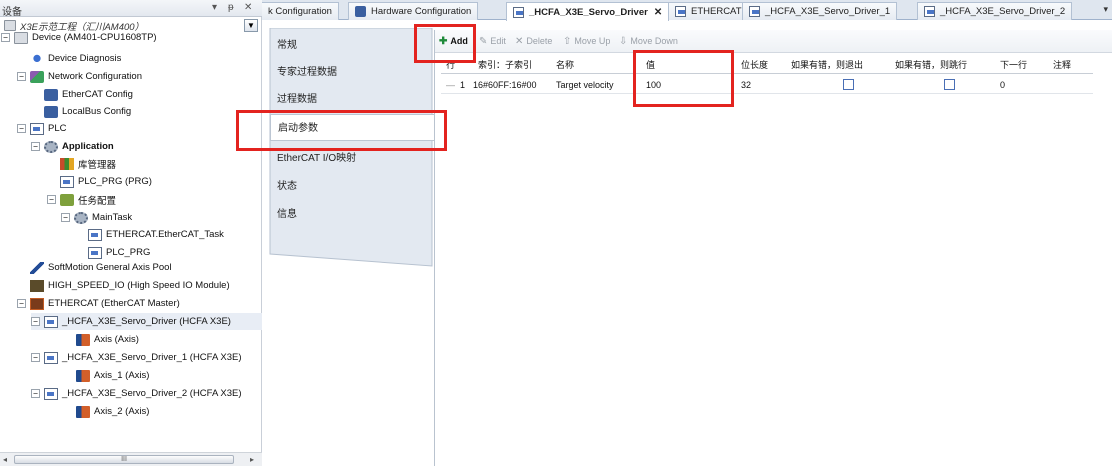  I want to click on jump-on-error-checkbox, so click(949, 84).